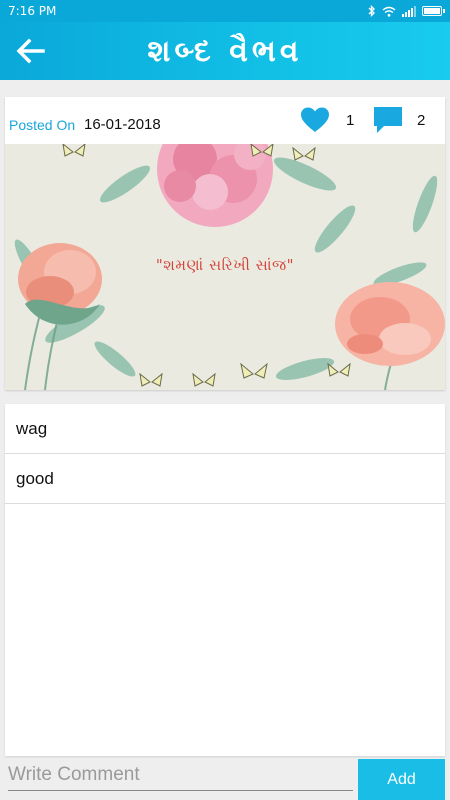  I want to click on signal-icon, so click(409, 11).